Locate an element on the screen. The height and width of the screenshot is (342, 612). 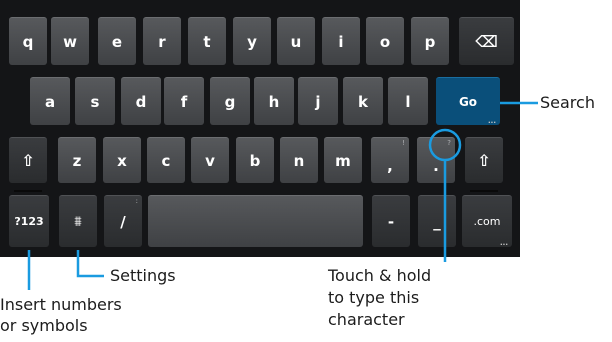
key-c: c is located at coordinates (166, 160).